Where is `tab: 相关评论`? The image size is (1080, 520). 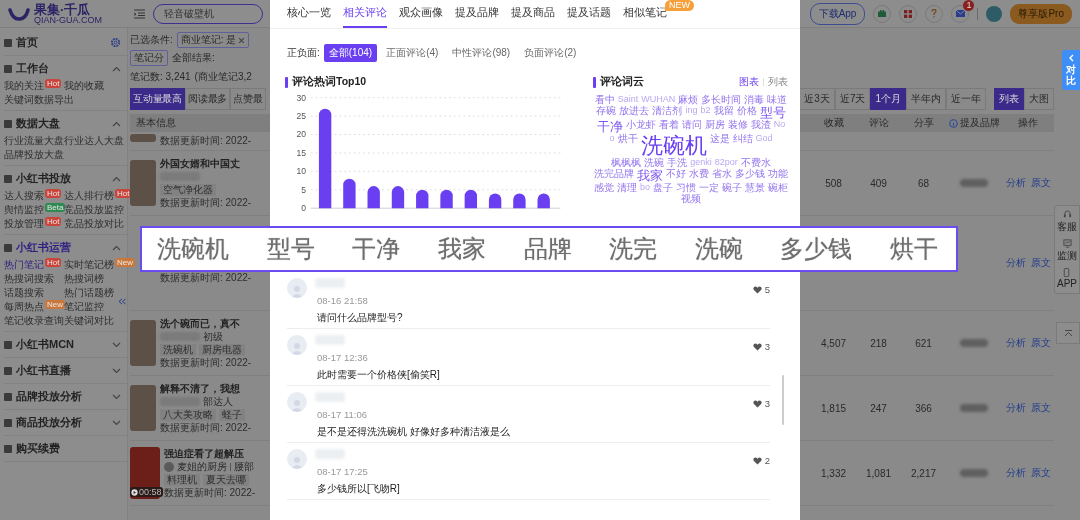 tab: 相关评论 is located at coordinates (365, 14).